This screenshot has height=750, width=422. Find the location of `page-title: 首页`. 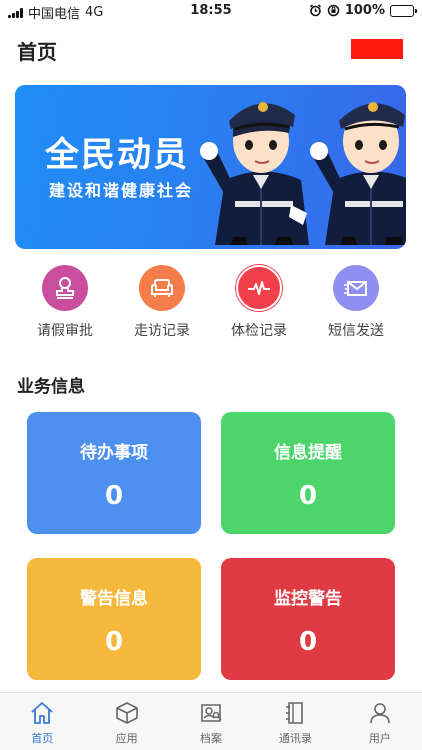

page-title: 首页 is located at coordinates (37, 52).